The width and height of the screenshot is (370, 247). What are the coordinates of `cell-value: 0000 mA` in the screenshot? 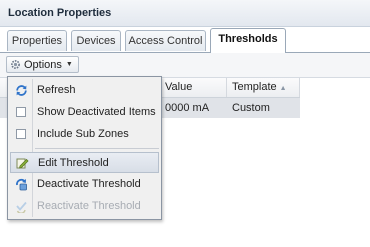 It's located at (187, 108).